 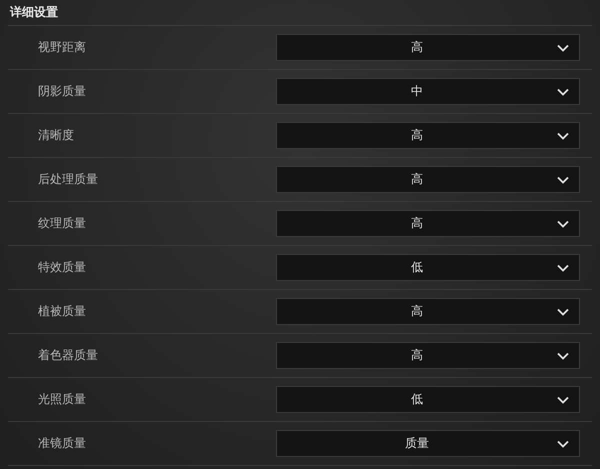 What do you see at coordinates (56, 135) in the screenshot?
I see `setting-label: 清晰度` at bounding box center [56, 135].